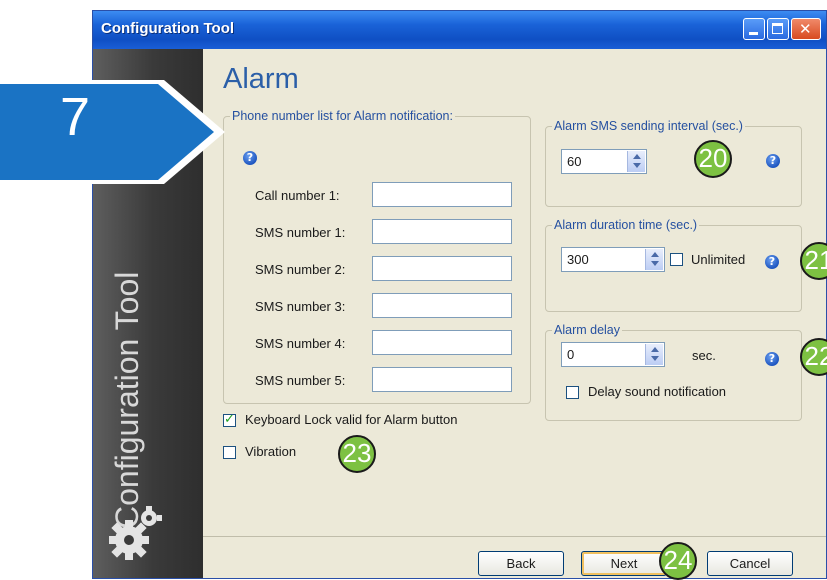 The height and width of the screenshot is (580, 827). I want to click on sms-number-3-label: SMS number 3:, so click(300, 306).